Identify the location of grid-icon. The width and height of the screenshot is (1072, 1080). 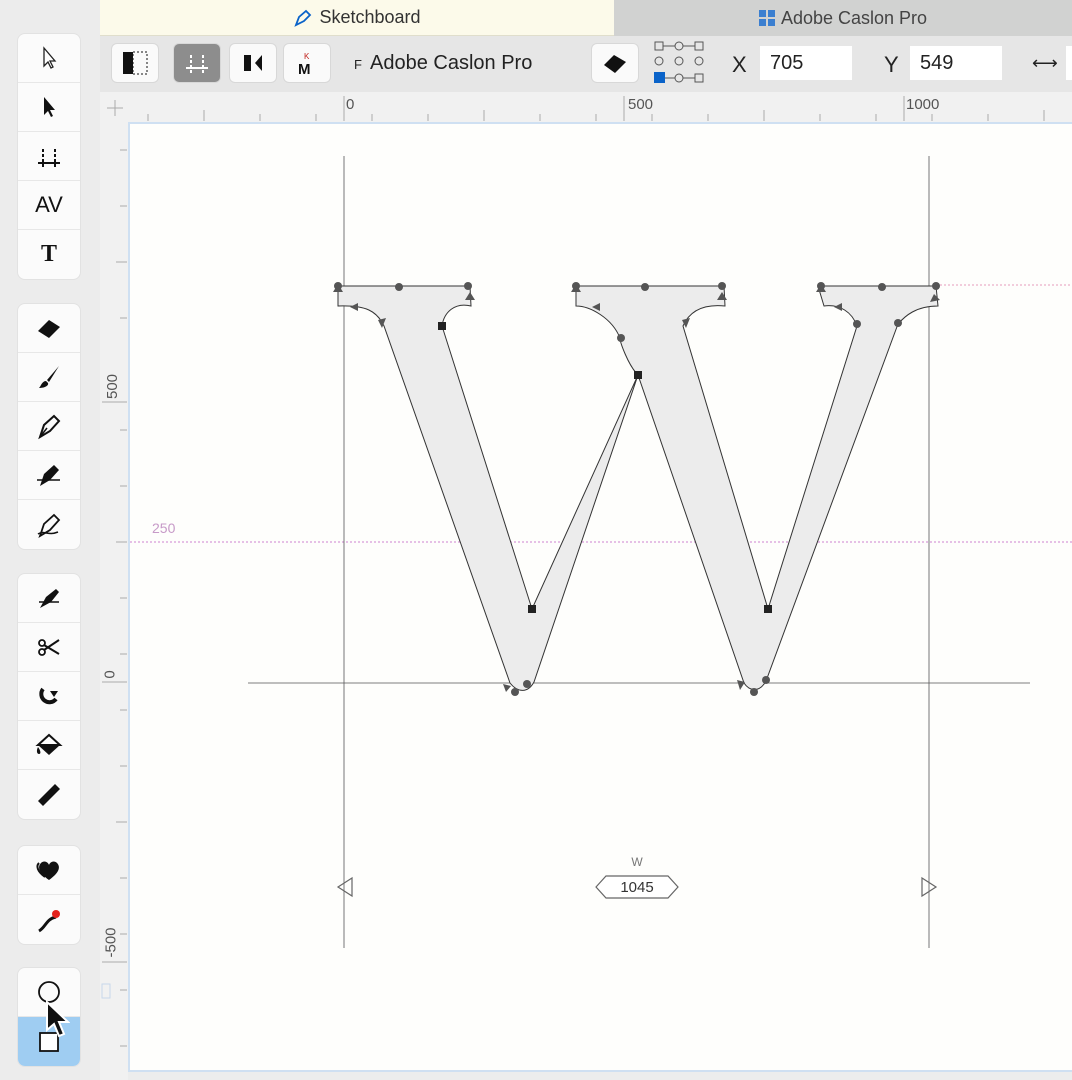
(766, 18).